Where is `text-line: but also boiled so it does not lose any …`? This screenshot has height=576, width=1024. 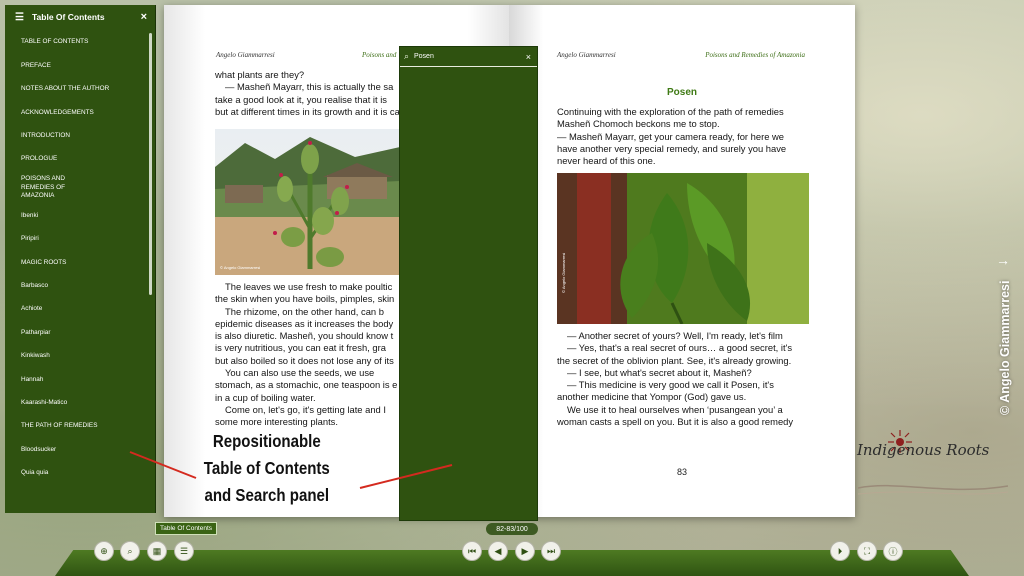 text-line: but also boiled so it does not lose any … is located at coordinates (304, 360).